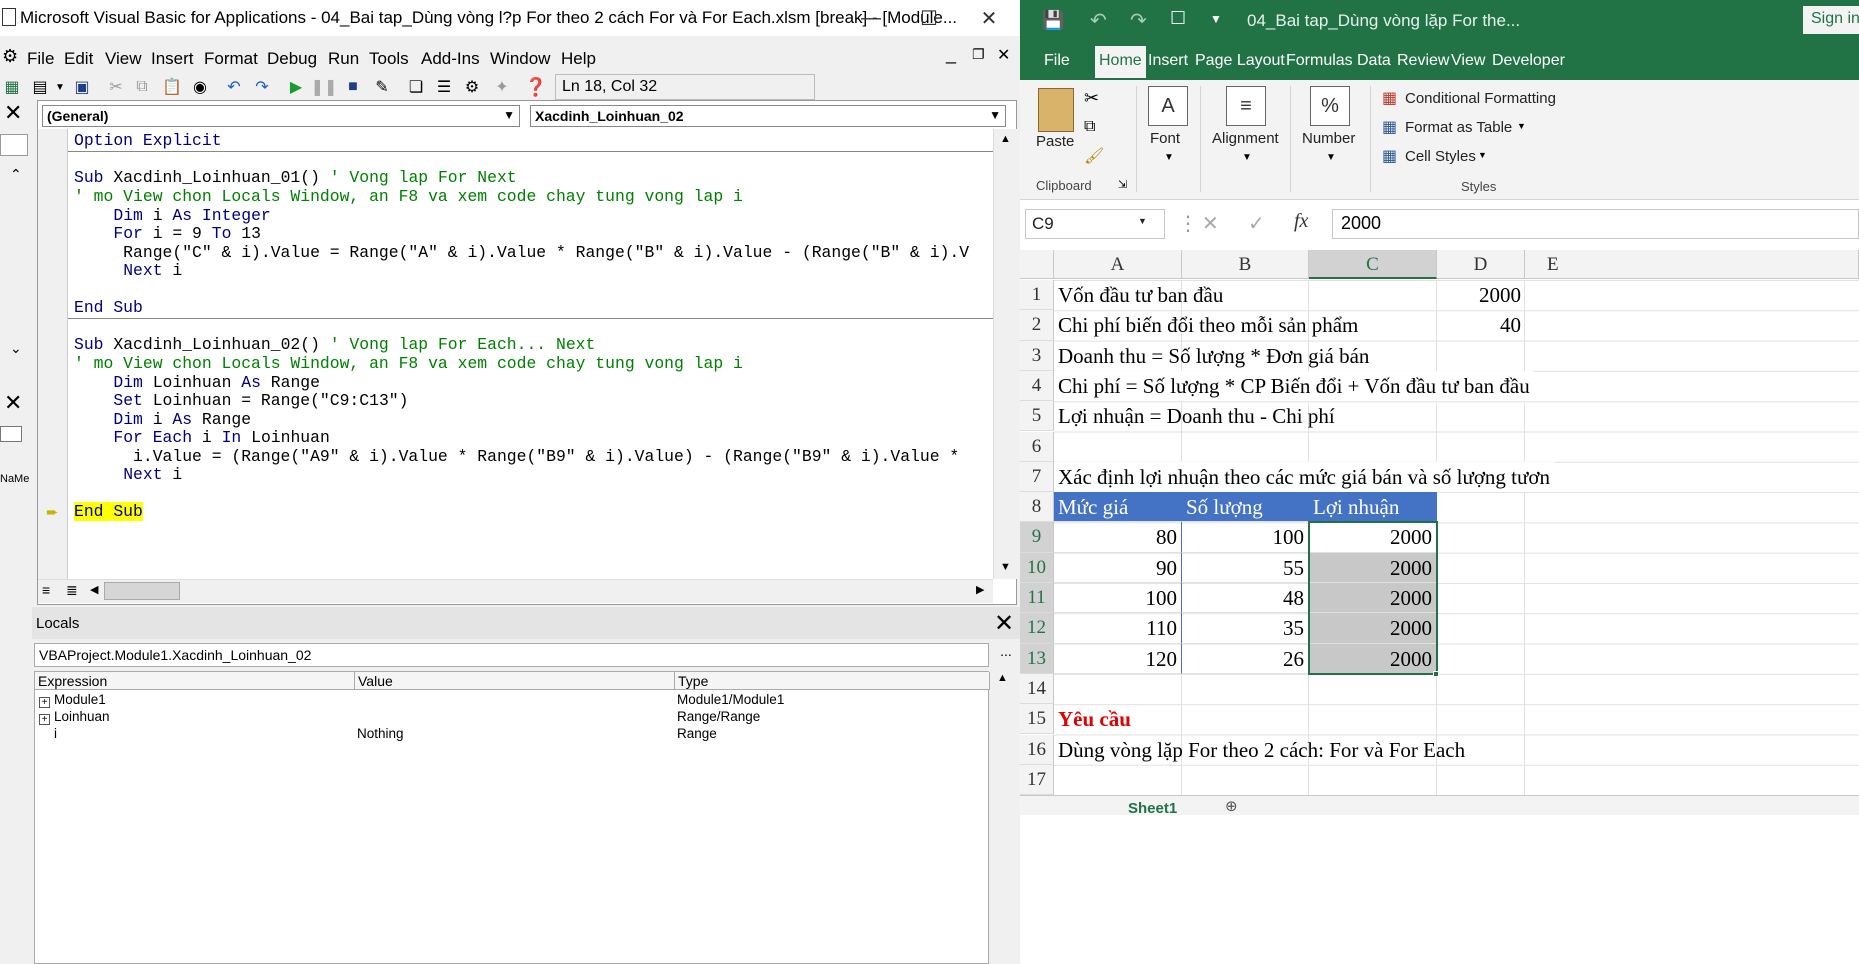 Image resolution: width=1859 pixels, height=964 pixels. I want to click on row-header: 12, so click(1037, 628).